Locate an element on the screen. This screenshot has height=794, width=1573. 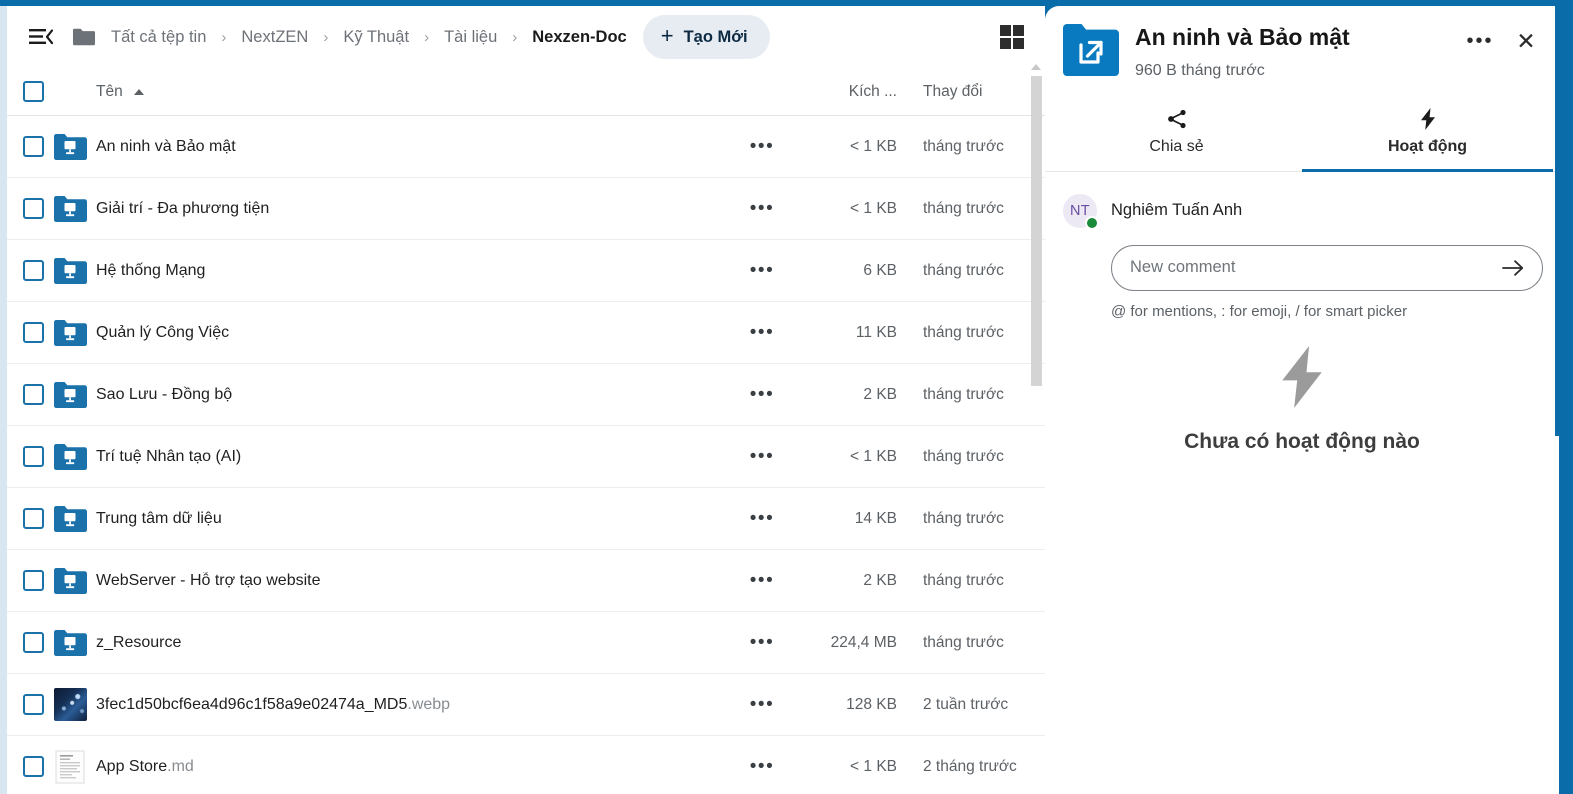
file-row: An ninh và Bảo mật ••• < 1 KB tháng trước is located at coordinates (526, 147).